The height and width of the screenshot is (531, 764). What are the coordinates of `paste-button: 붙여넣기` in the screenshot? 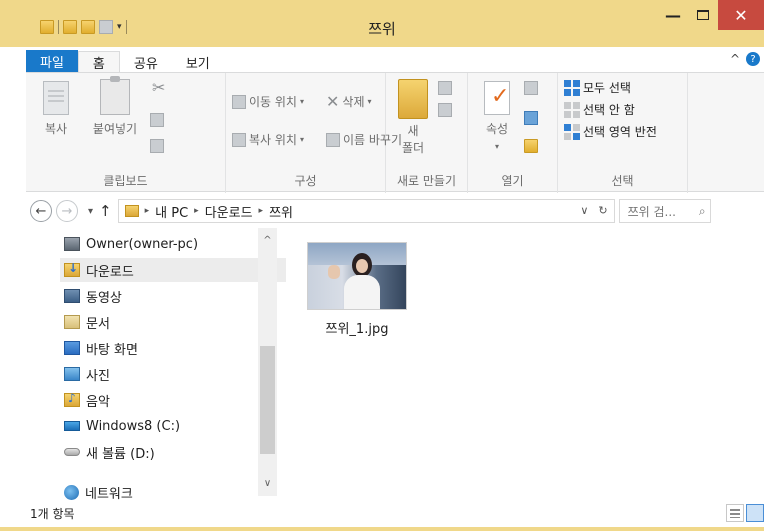 It's located at (115, 107).